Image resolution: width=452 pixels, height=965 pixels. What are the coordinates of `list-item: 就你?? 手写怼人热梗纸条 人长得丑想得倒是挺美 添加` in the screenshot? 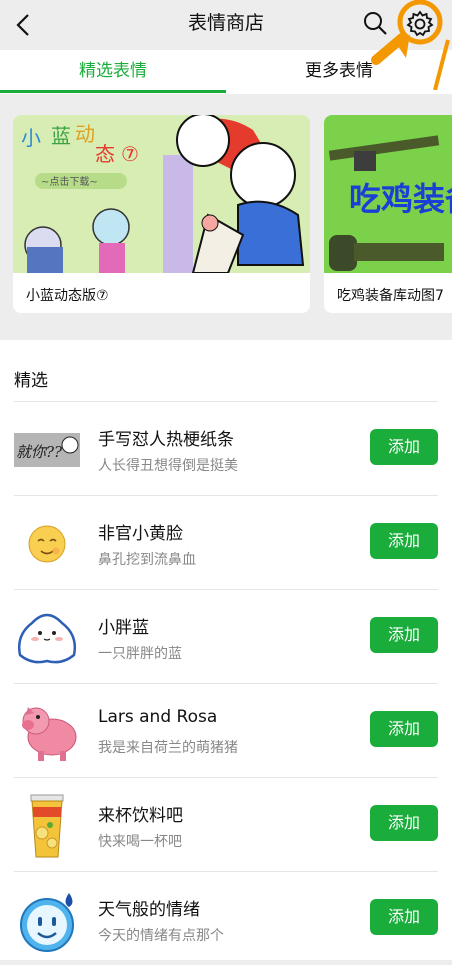 It's located at (226, 448).